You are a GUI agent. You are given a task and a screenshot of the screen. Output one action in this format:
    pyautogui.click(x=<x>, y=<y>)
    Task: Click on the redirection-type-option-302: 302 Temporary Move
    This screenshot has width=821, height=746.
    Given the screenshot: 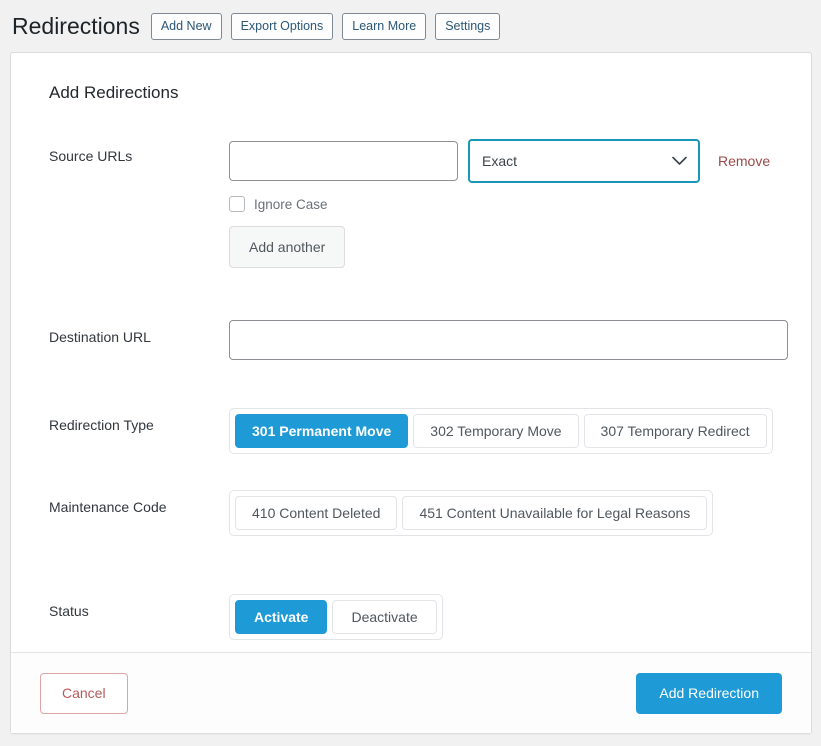 What is the action you would take?
    pyautogui.click(x=496, y=431)
    